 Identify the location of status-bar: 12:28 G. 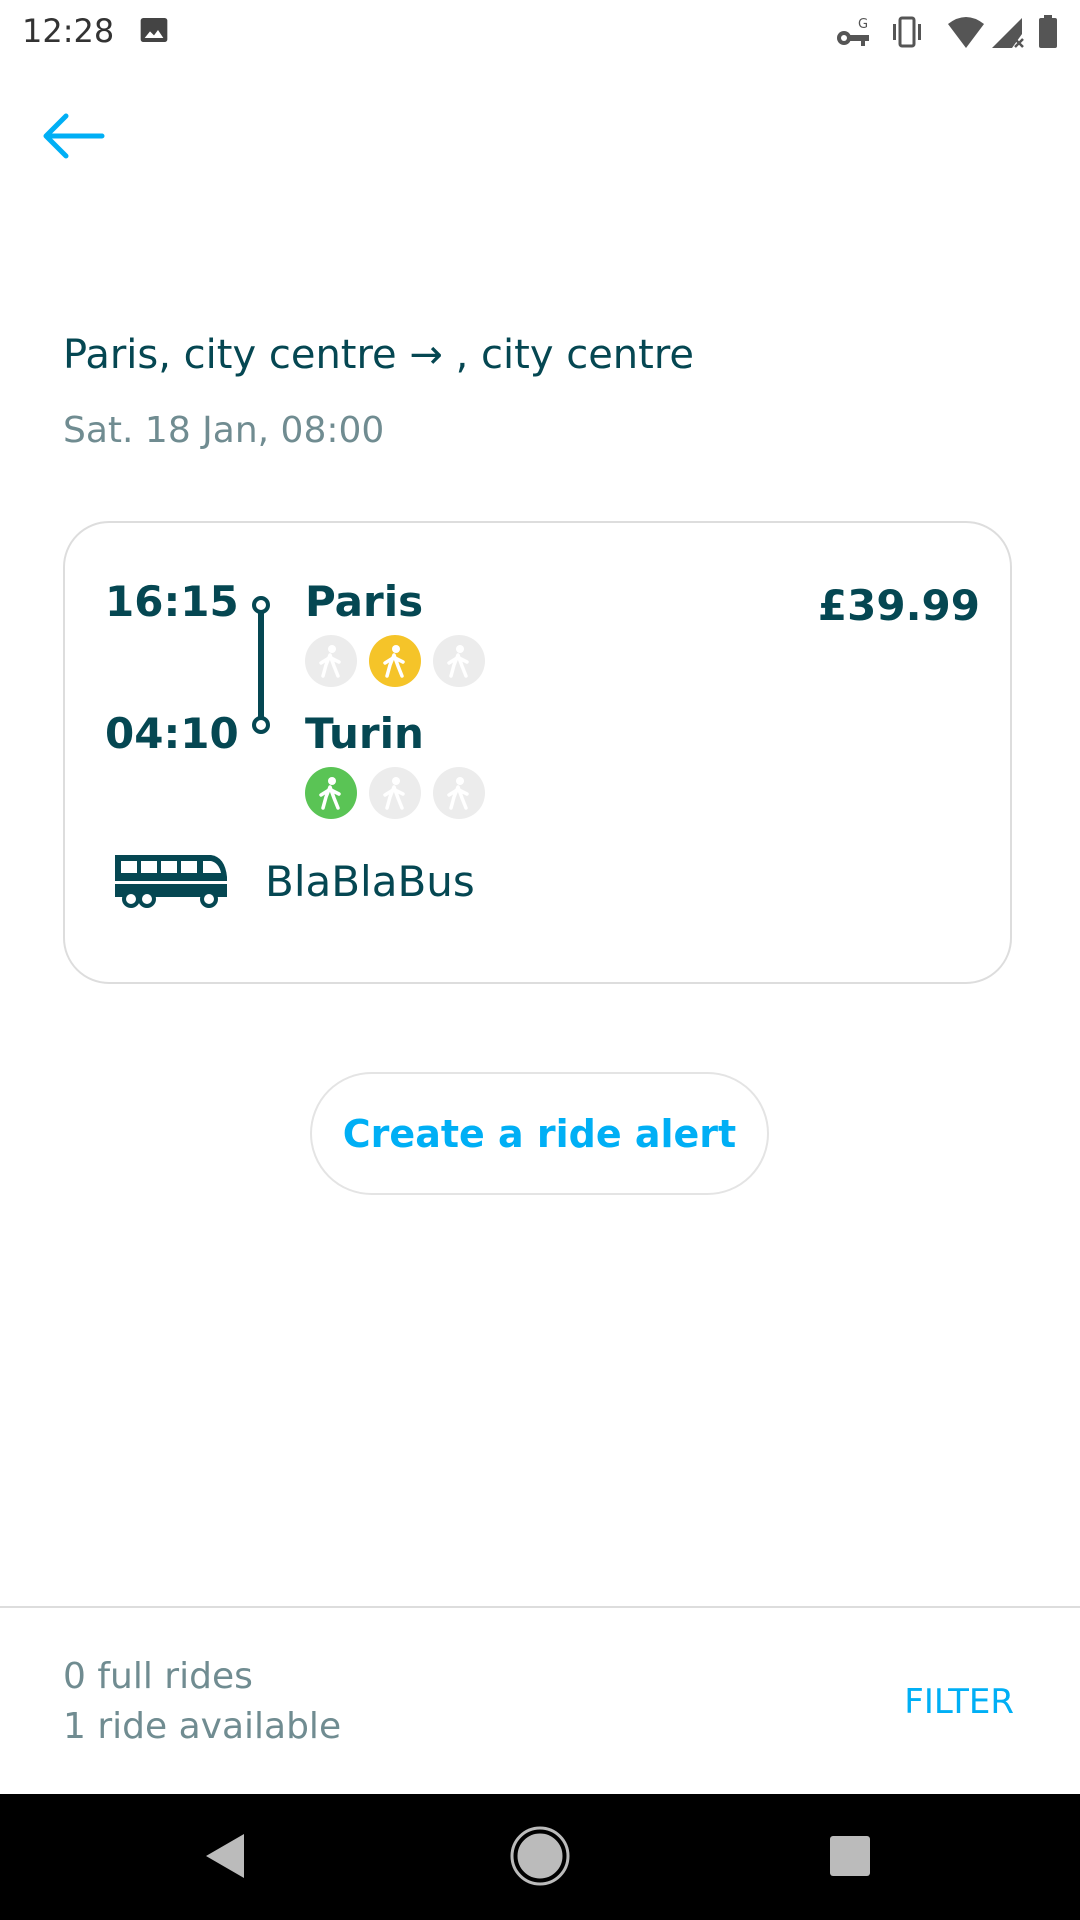
(540, 33).